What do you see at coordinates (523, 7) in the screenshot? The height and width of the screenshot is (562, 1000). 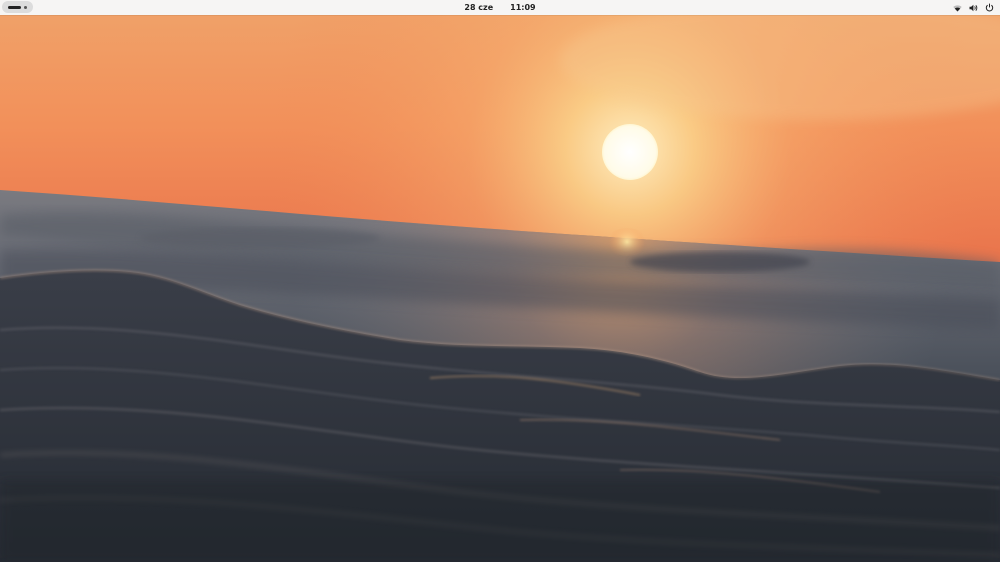 I see `clock-time: 11:09` at bounding box center [523, 7].